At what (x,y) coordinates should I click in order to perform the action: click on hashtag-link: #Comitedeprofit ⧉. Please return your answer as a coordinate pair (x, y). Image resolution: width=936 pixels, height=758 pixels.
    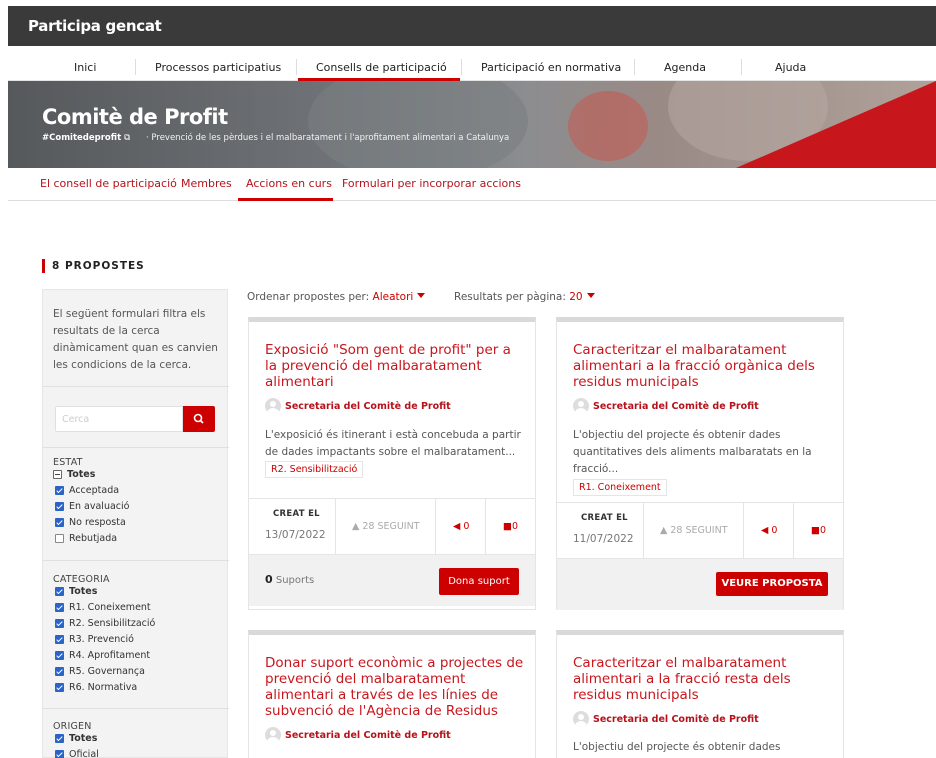
    Looking at the image, I should click on (86, 138).